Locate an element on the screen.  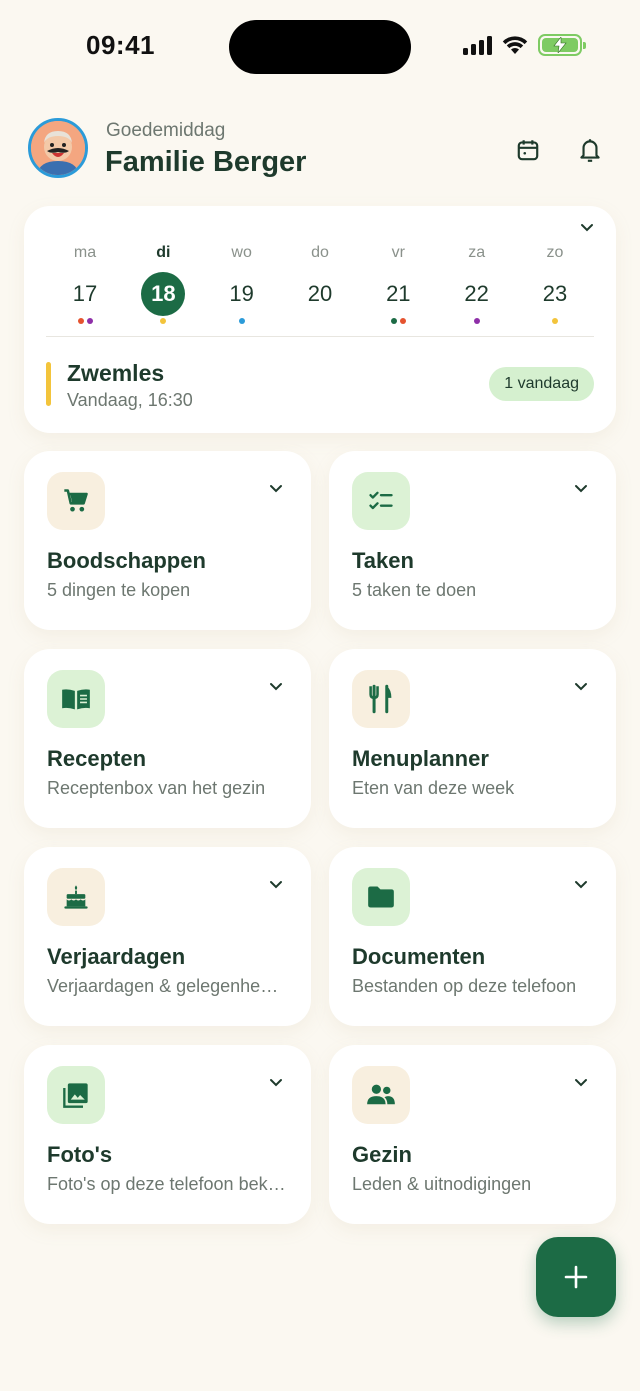
expand-calendar-button is located at coordinates (587, 229).